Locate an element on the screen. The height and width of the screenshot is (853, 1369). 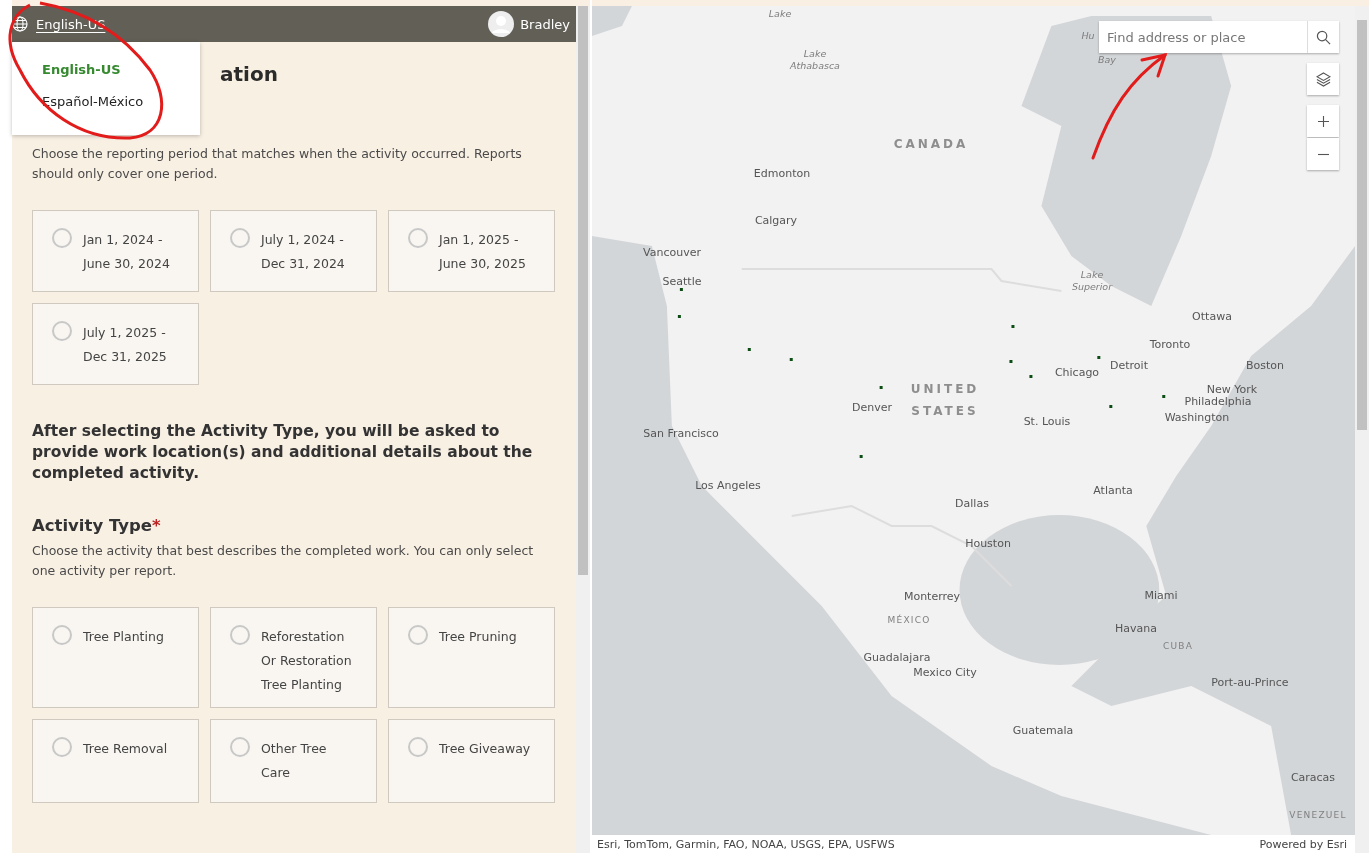
globe-icon is located at coordinates (20, 24).